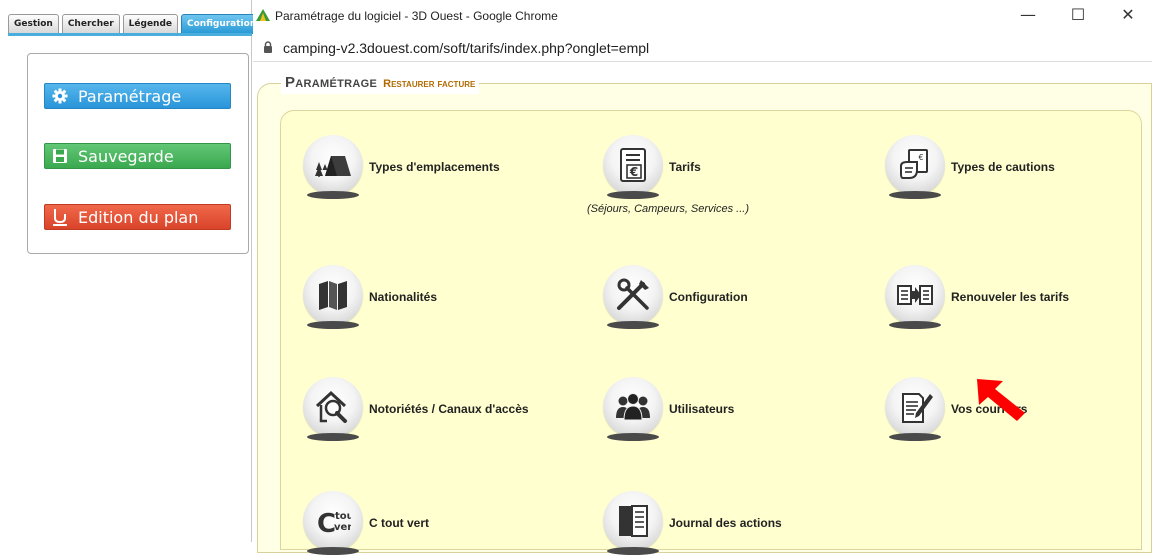  Describe the element at coordinates (90, 24) in the screenshot. I see `tab-chercher: Chercher` at that location.